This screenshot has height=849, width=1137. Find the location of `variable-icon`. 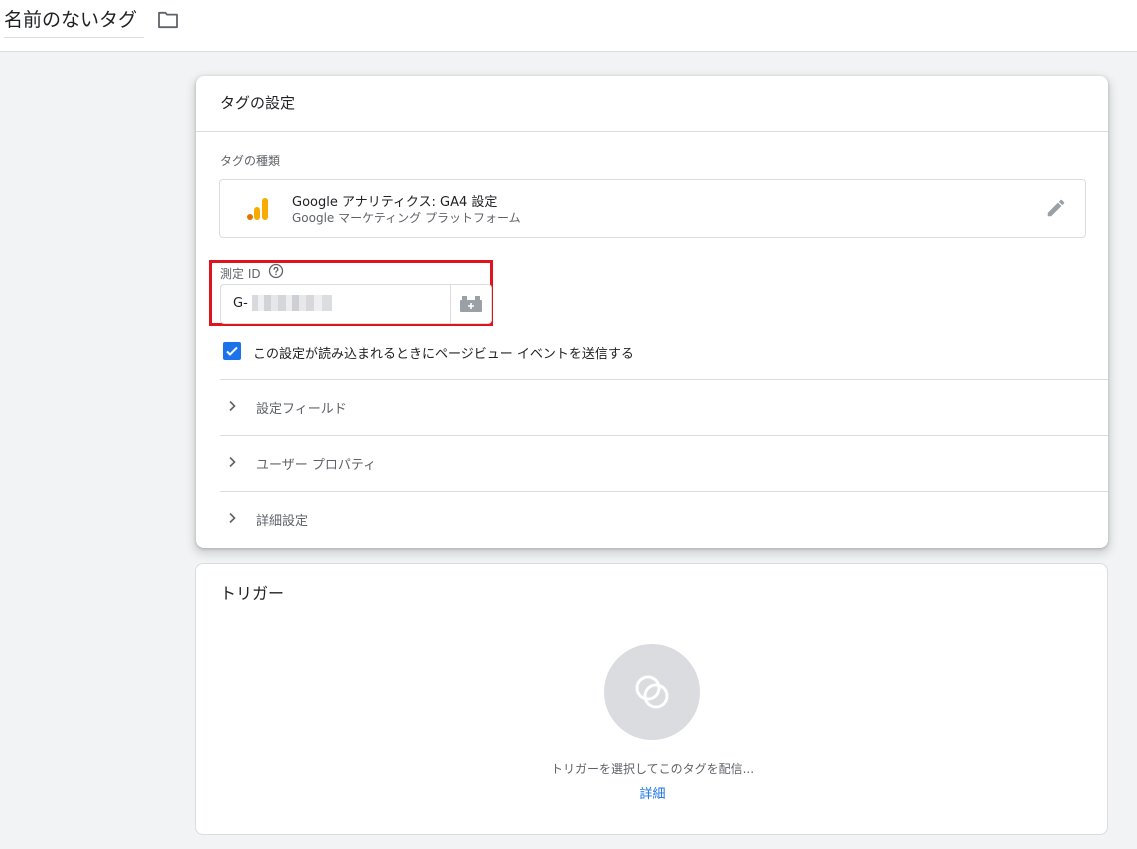

variable-icon is located at coordinates (471, 304).